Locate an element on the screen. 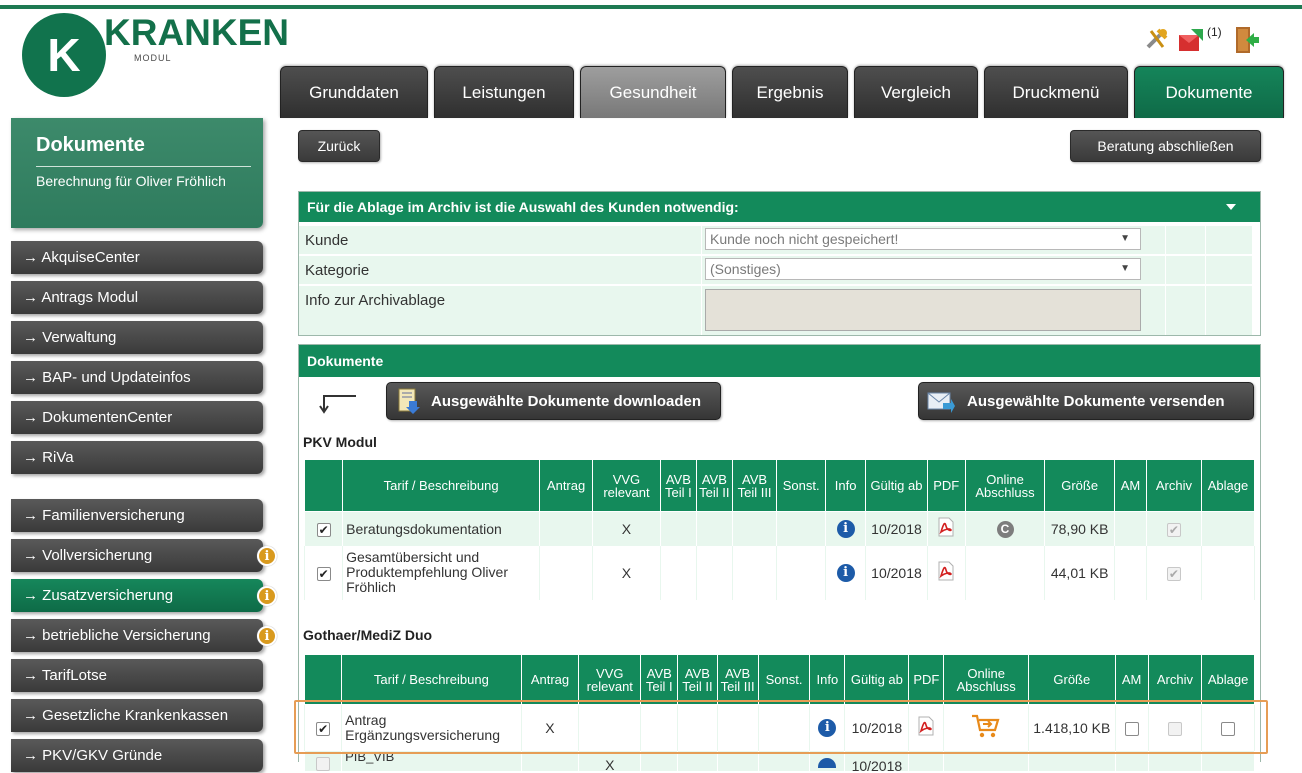 The height and width of the screenshot is (773, 1302). archive-info-textarea is located at coordinates (923, 310).